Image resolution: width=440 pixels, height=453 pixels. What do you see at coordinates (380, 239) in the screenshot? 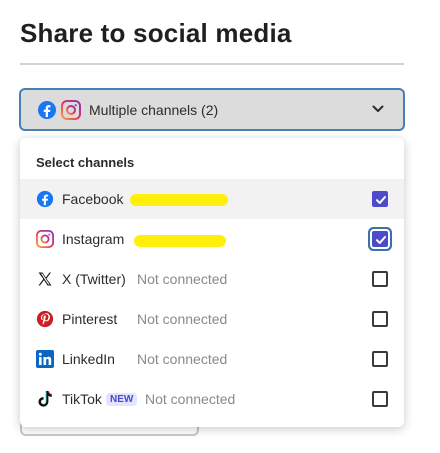
I see `instagram-checkbox` at bounding box center [380, 239].